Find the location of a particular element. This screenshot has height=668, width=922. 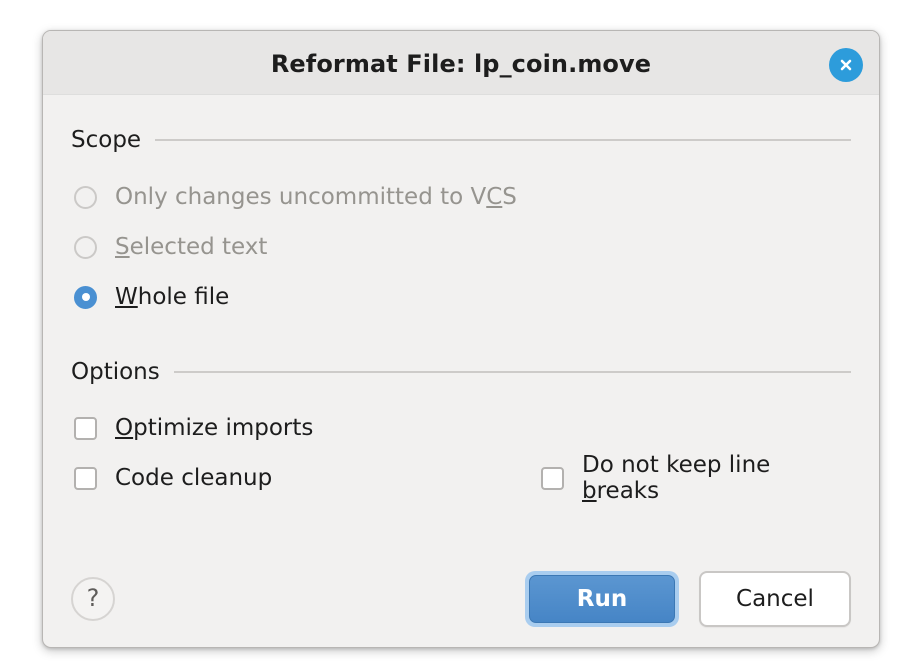

checkbox-label: Do not keep line breaks is located at coordinates (676, 478).